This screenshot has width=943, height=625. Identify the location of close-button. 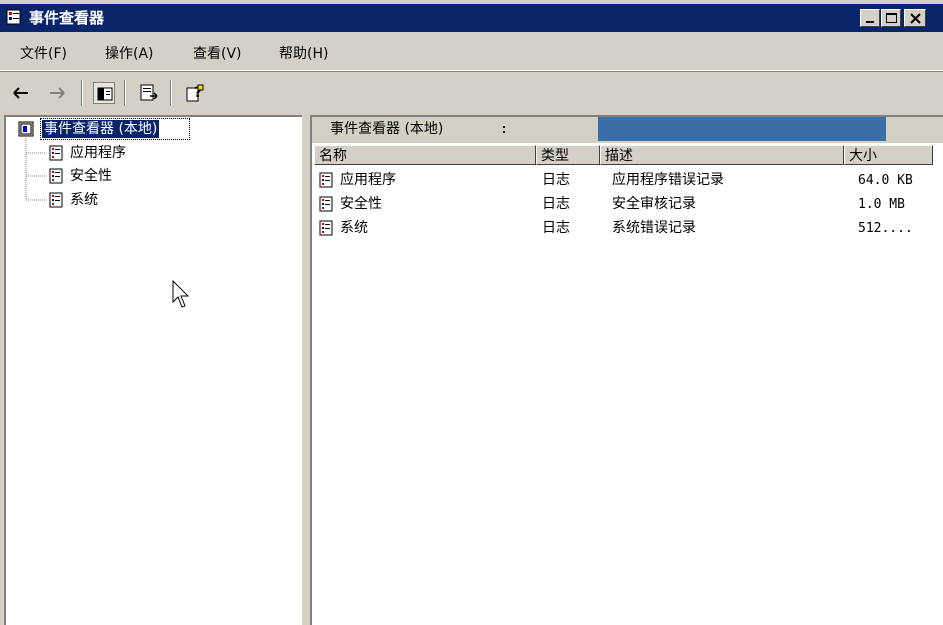
(915, 18).